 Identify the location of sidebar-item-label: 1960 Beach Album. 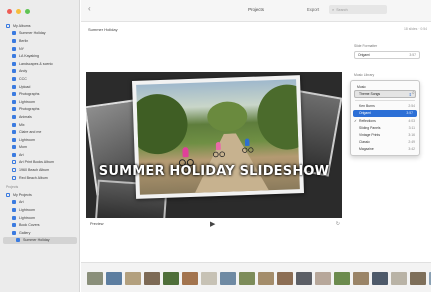
(34, 170).